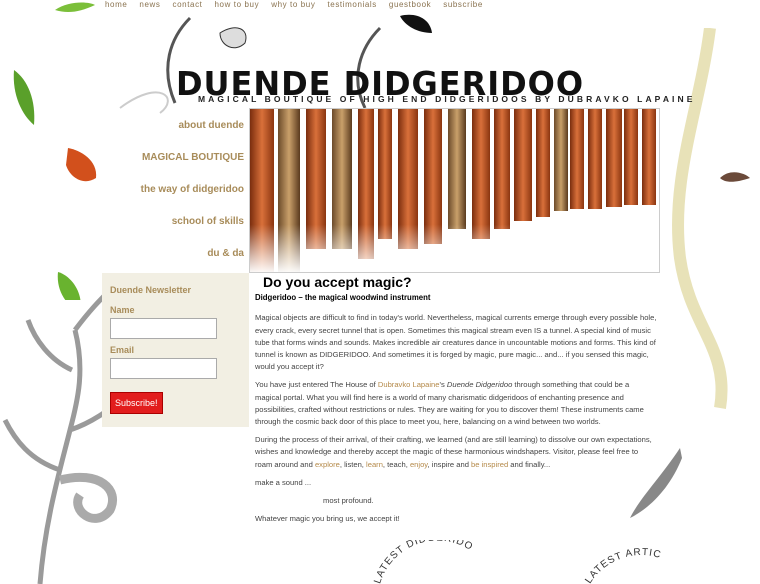 The height and width of the screenshot is (584, 760). What do you see at coordinates (172, 160) in the screenshot?
I see `sidebar-item-boutique: MAGICAL BOUTIQUE` at bounding box center [172, 160].